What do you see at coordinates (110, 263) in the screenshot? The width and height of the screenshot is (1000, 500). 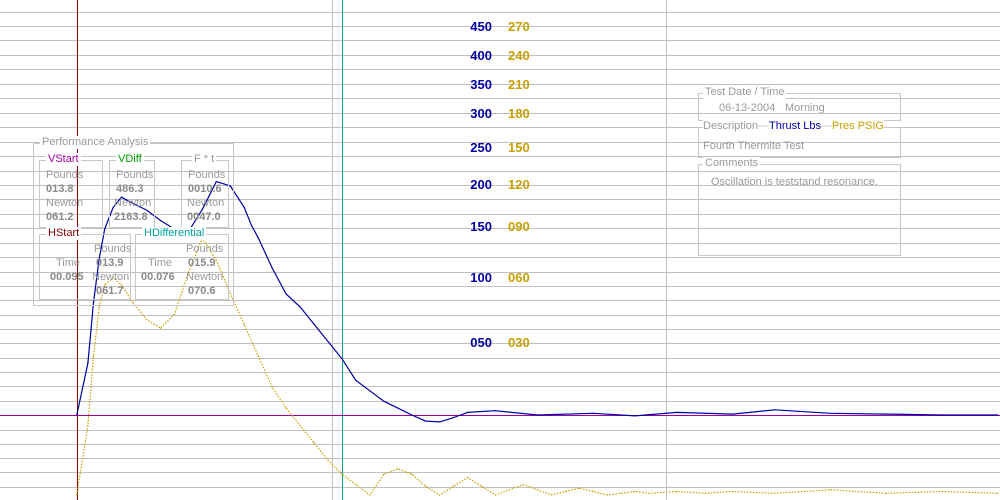 I see `hstart-pounds-value: 013.9` at bounding box center [110, 263].